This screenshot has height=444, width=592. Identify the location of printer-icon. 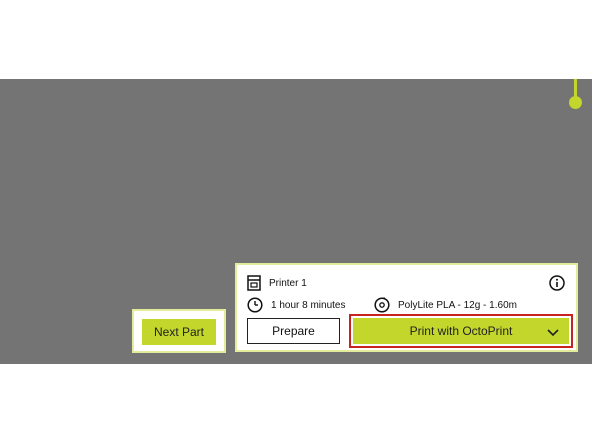
(254, 283).